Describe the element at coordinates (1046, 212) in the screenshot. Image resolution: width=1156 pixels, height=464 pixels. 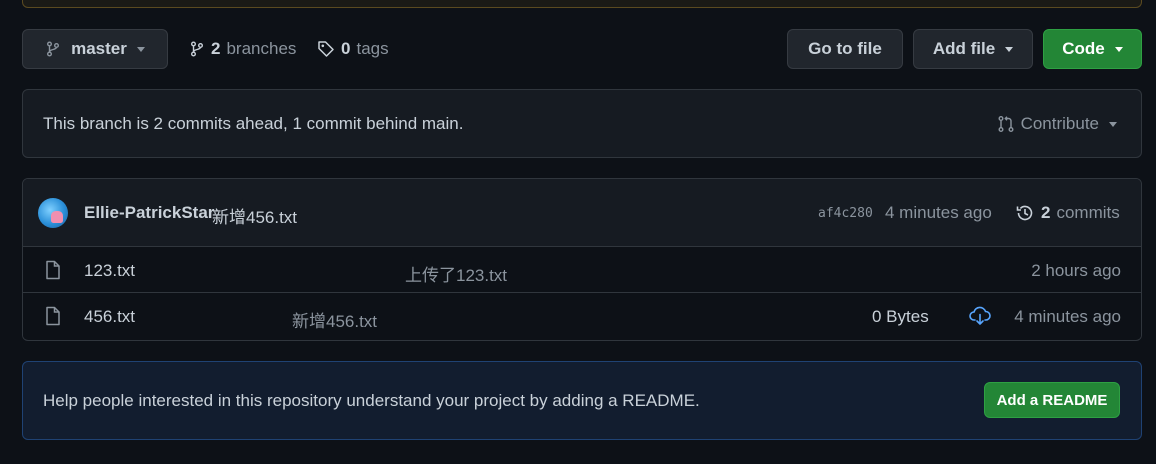
I see `commits-count: 2` at that location.